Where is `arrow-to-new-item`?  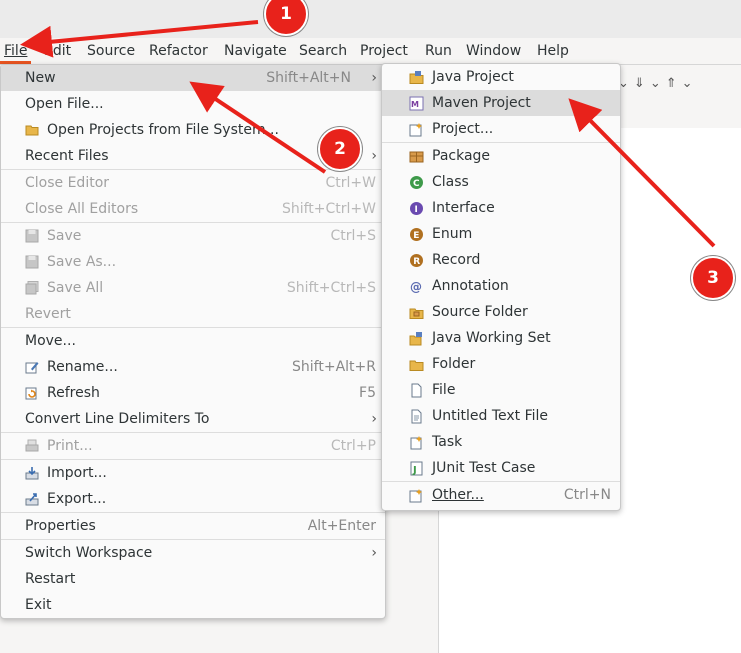
arrow-to-new-item is located at coordinates (258, 127).